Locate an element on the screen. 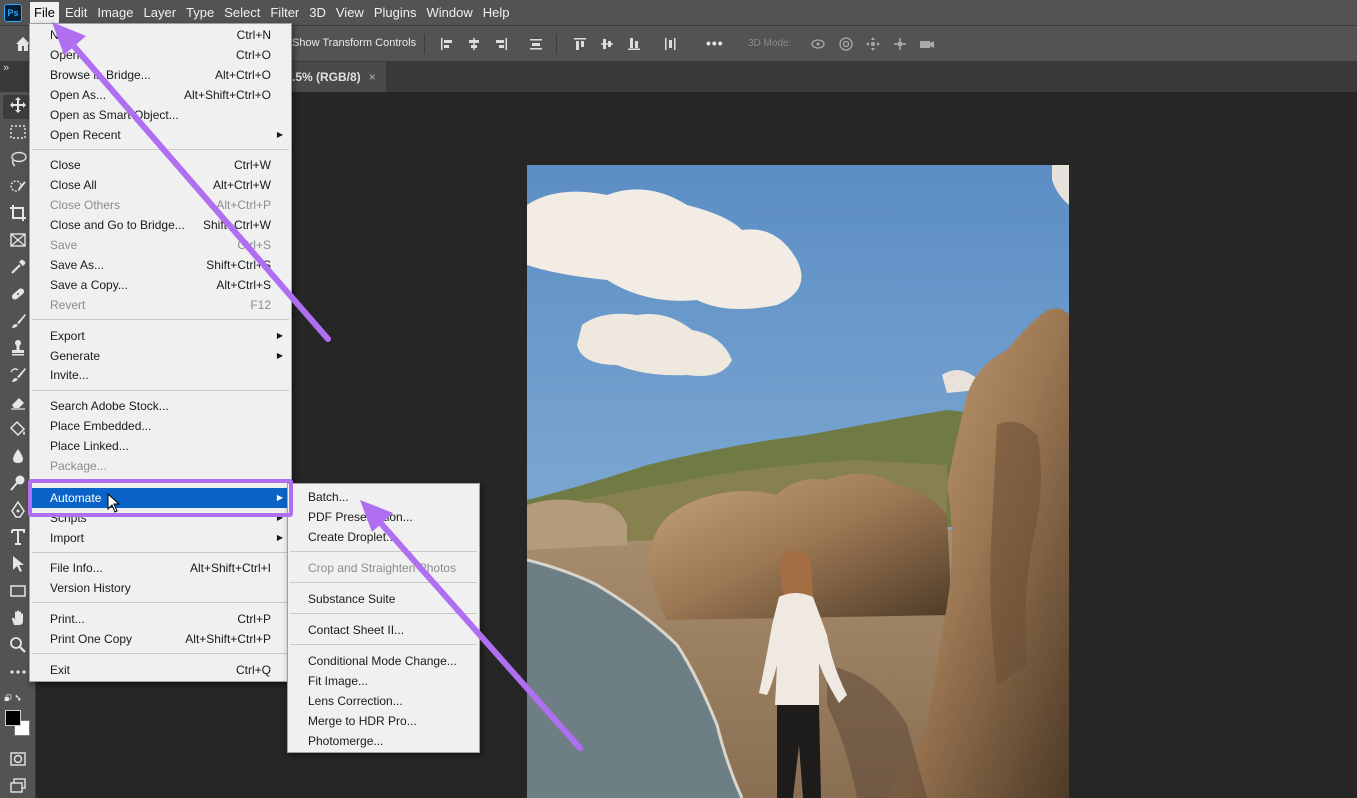 This screenshot has height=798, width=1357. foreground-color-swatch is located at coordinates (13, 718).